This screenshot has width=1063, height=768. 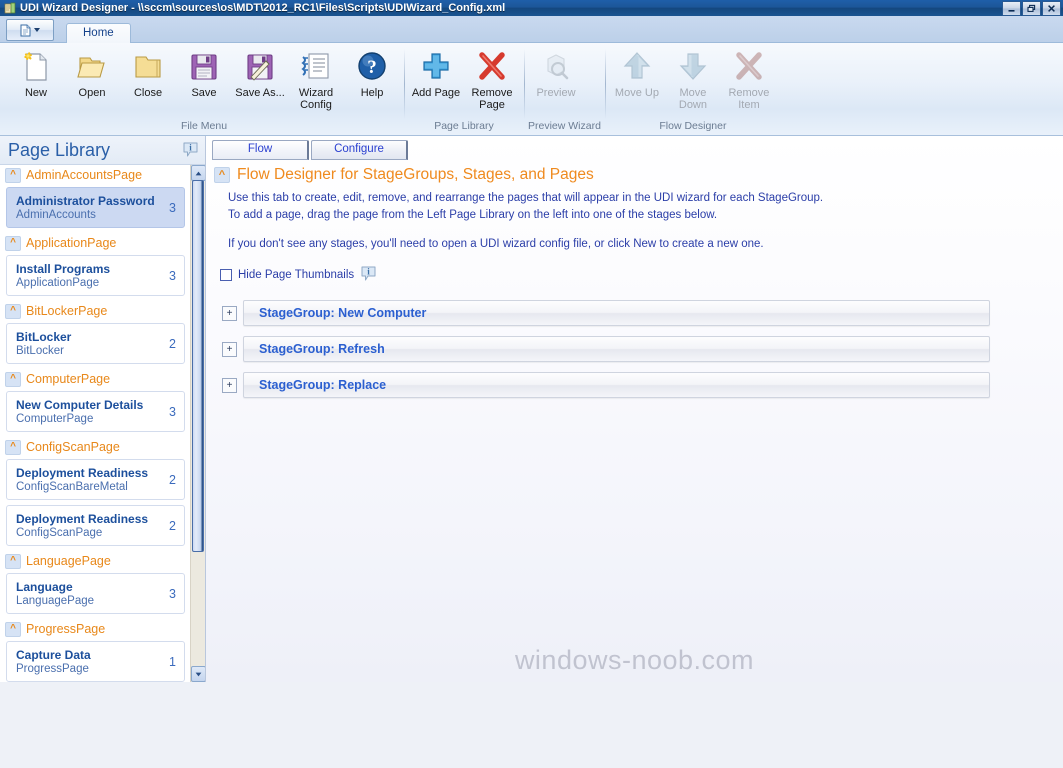 I want to click on ribbon-group-preview-wizard: Preview Preview Wizard, so click(x=564, y=89).